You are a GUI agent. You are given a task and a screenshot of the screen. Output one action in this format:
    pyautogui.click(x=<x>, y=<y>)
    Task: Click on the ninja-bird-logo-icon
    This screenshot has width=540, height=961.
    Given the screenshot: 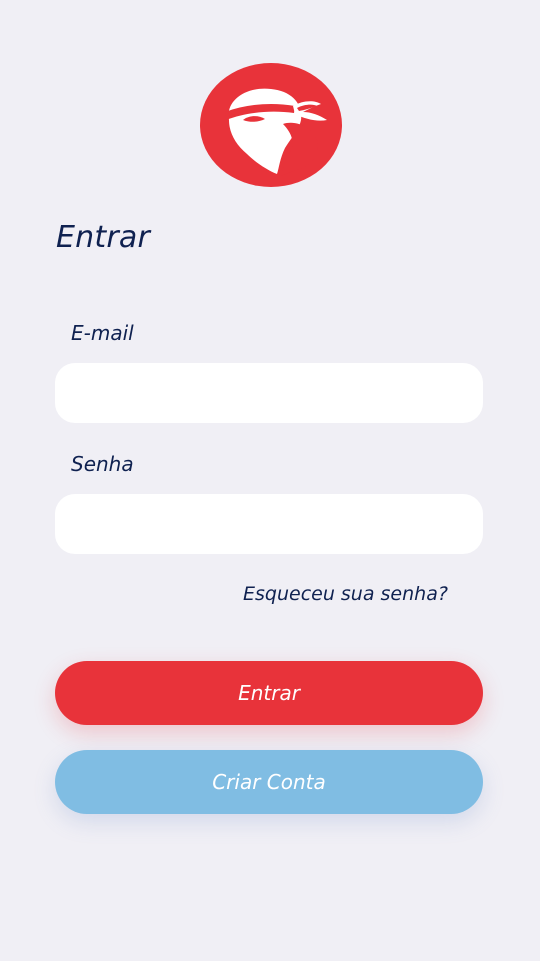 What is the action you would take?
    pyautogui.click(x=271, y=125)
    